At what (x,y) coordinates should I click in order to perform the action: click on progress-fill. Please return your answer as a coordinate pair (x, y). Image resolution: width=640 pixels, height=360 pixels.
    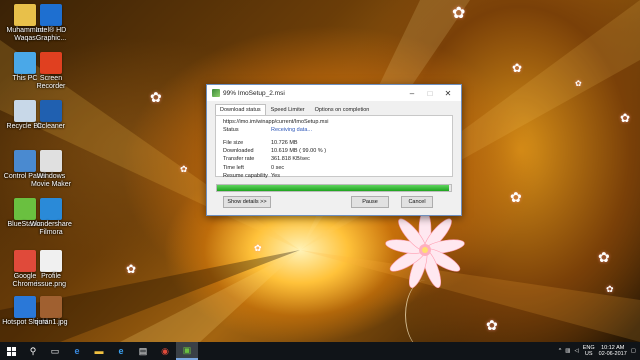
    Looking at the image, I should click on (333, 188).